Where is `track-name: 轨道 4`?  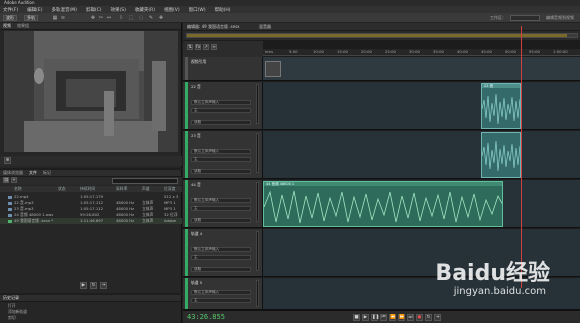
track-name: 轨道 4 is located at coordinates (196, 234).